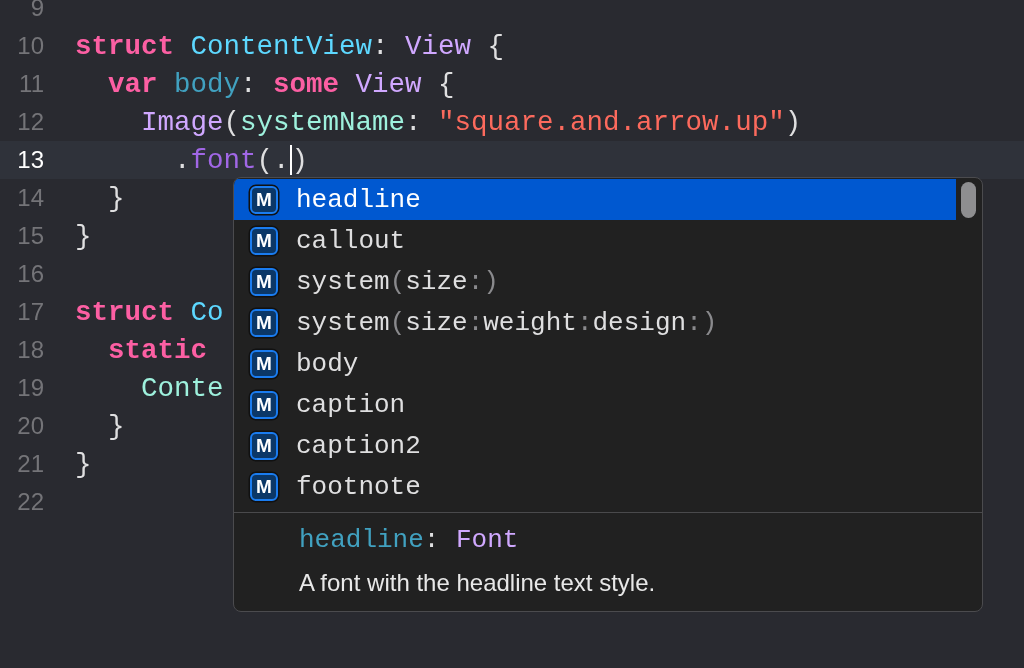 The width and height of the screenshot is (1024, 668). Describe the element at coordinates (31, 84) in the screenshot. I see `line-number: 11` at that location.